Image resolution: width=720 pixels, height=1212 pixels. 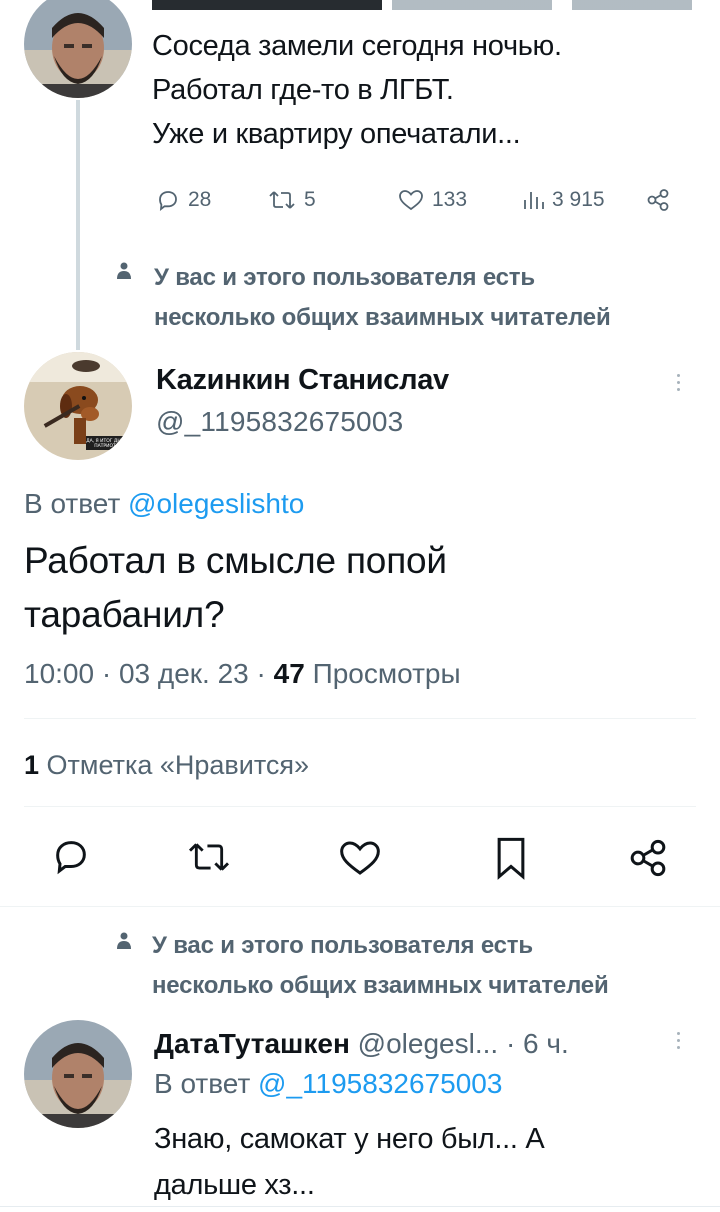 I want to click on retweet-button, so click(x=209, y=859).